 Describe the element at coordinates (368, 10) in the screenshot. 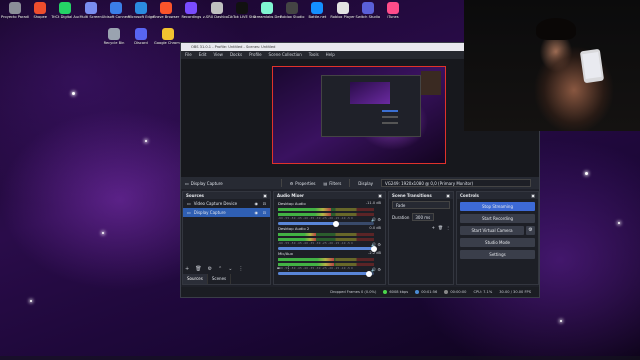

I see `desktop-icon: Switch Studio` at that location.